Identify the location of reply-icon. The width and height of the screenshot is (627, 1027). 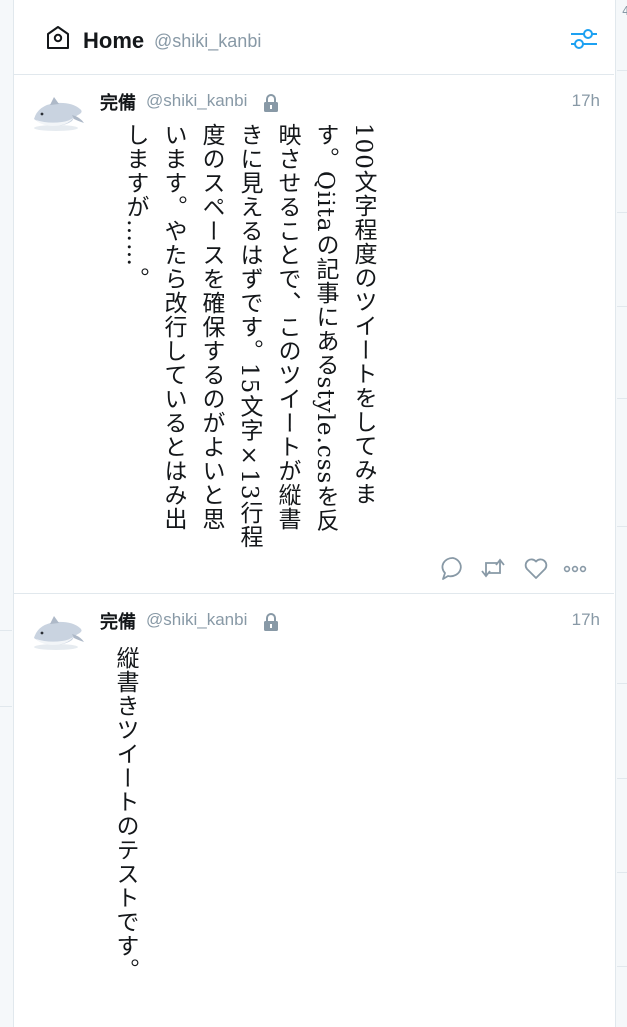
(453, 568).